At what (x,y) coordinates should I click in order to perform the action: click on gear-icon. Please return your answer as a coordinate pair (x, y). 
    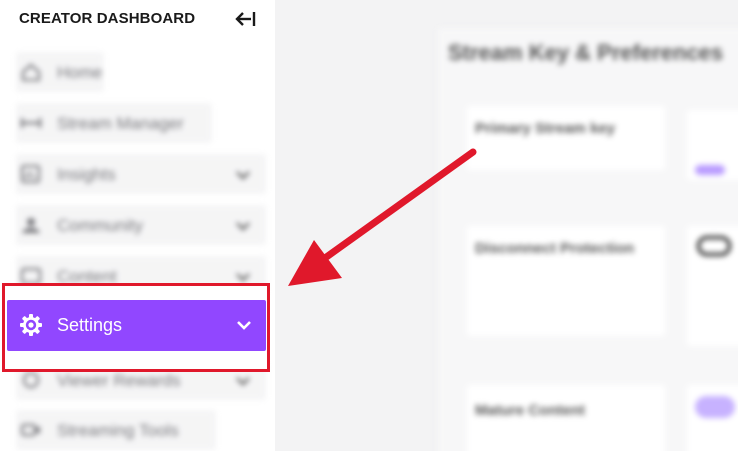
    Looking at the image, I should click on (31, 325).